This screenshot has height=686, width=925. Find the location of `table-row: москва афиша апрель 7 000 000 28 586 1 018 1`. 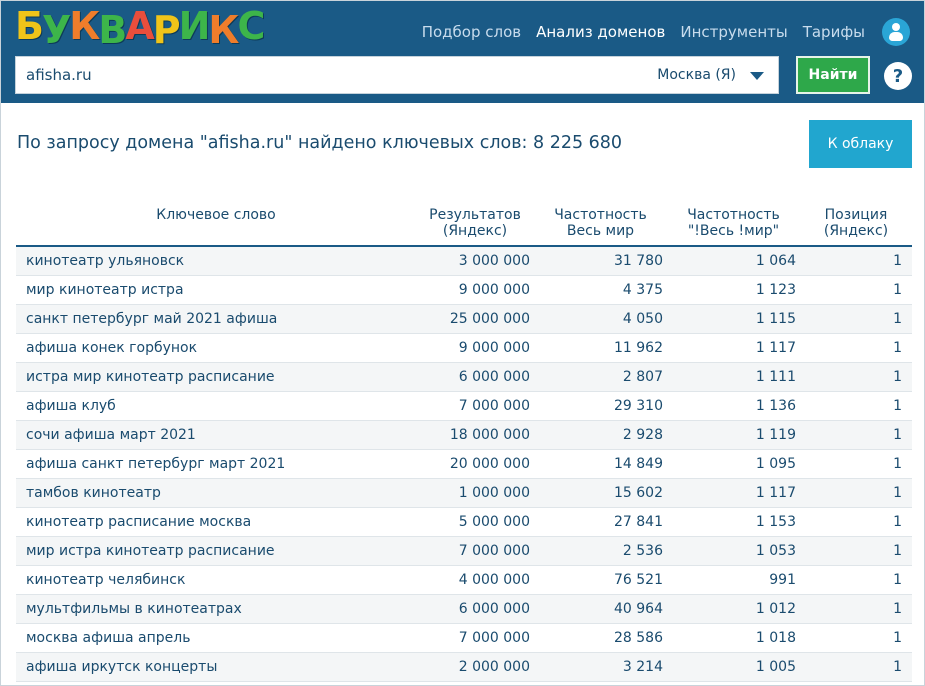

table-row: москва афиша апрель 7 000 000 28 586 1 018 1 is located at coordinates (464, 638).